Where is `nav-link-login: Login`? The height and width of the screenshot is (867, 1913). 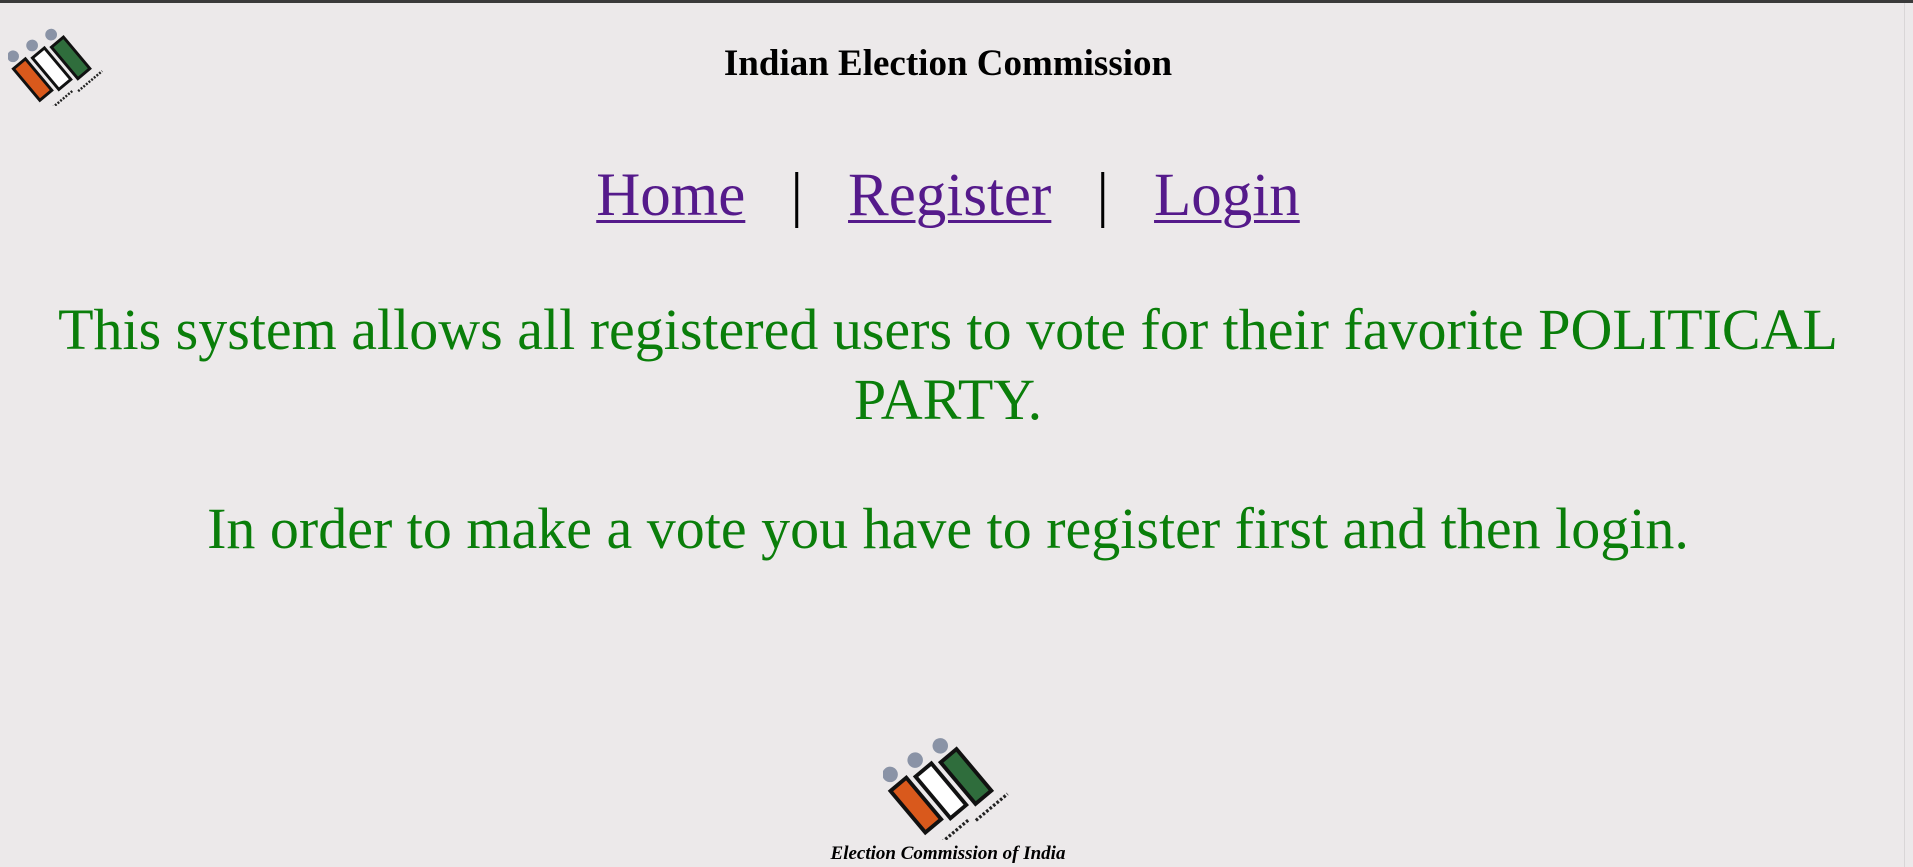 nav-link-login: Login is located at coordinates (1227, 195).